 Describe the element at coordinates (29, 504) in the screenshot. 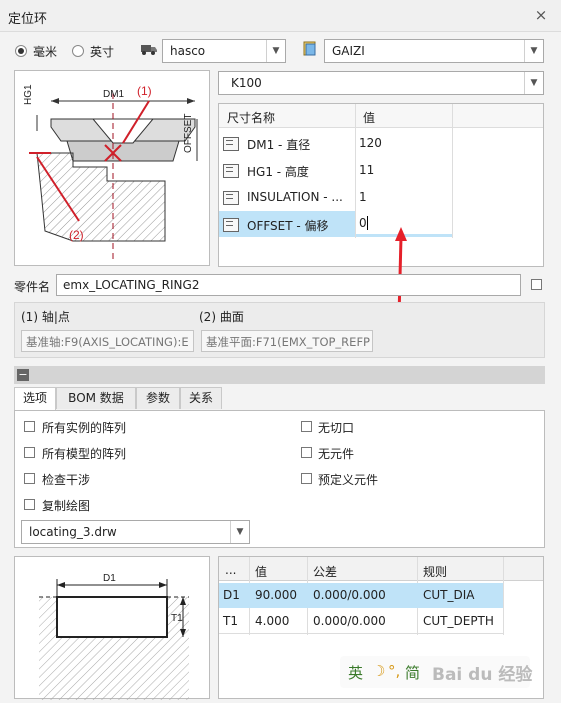

I see `checkbox-copy-drawing` at that location.